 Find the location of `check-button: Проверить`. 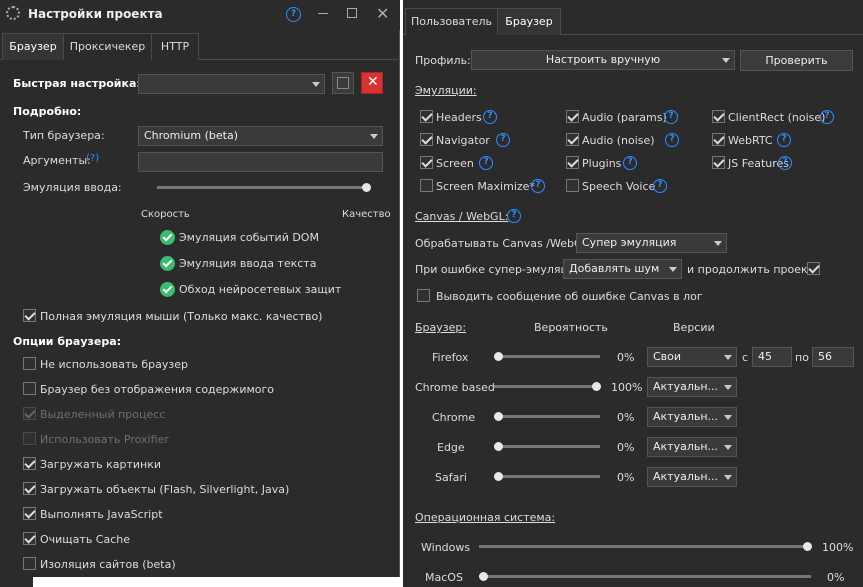

check-button: Проверить is located at coordinates (796, 60).